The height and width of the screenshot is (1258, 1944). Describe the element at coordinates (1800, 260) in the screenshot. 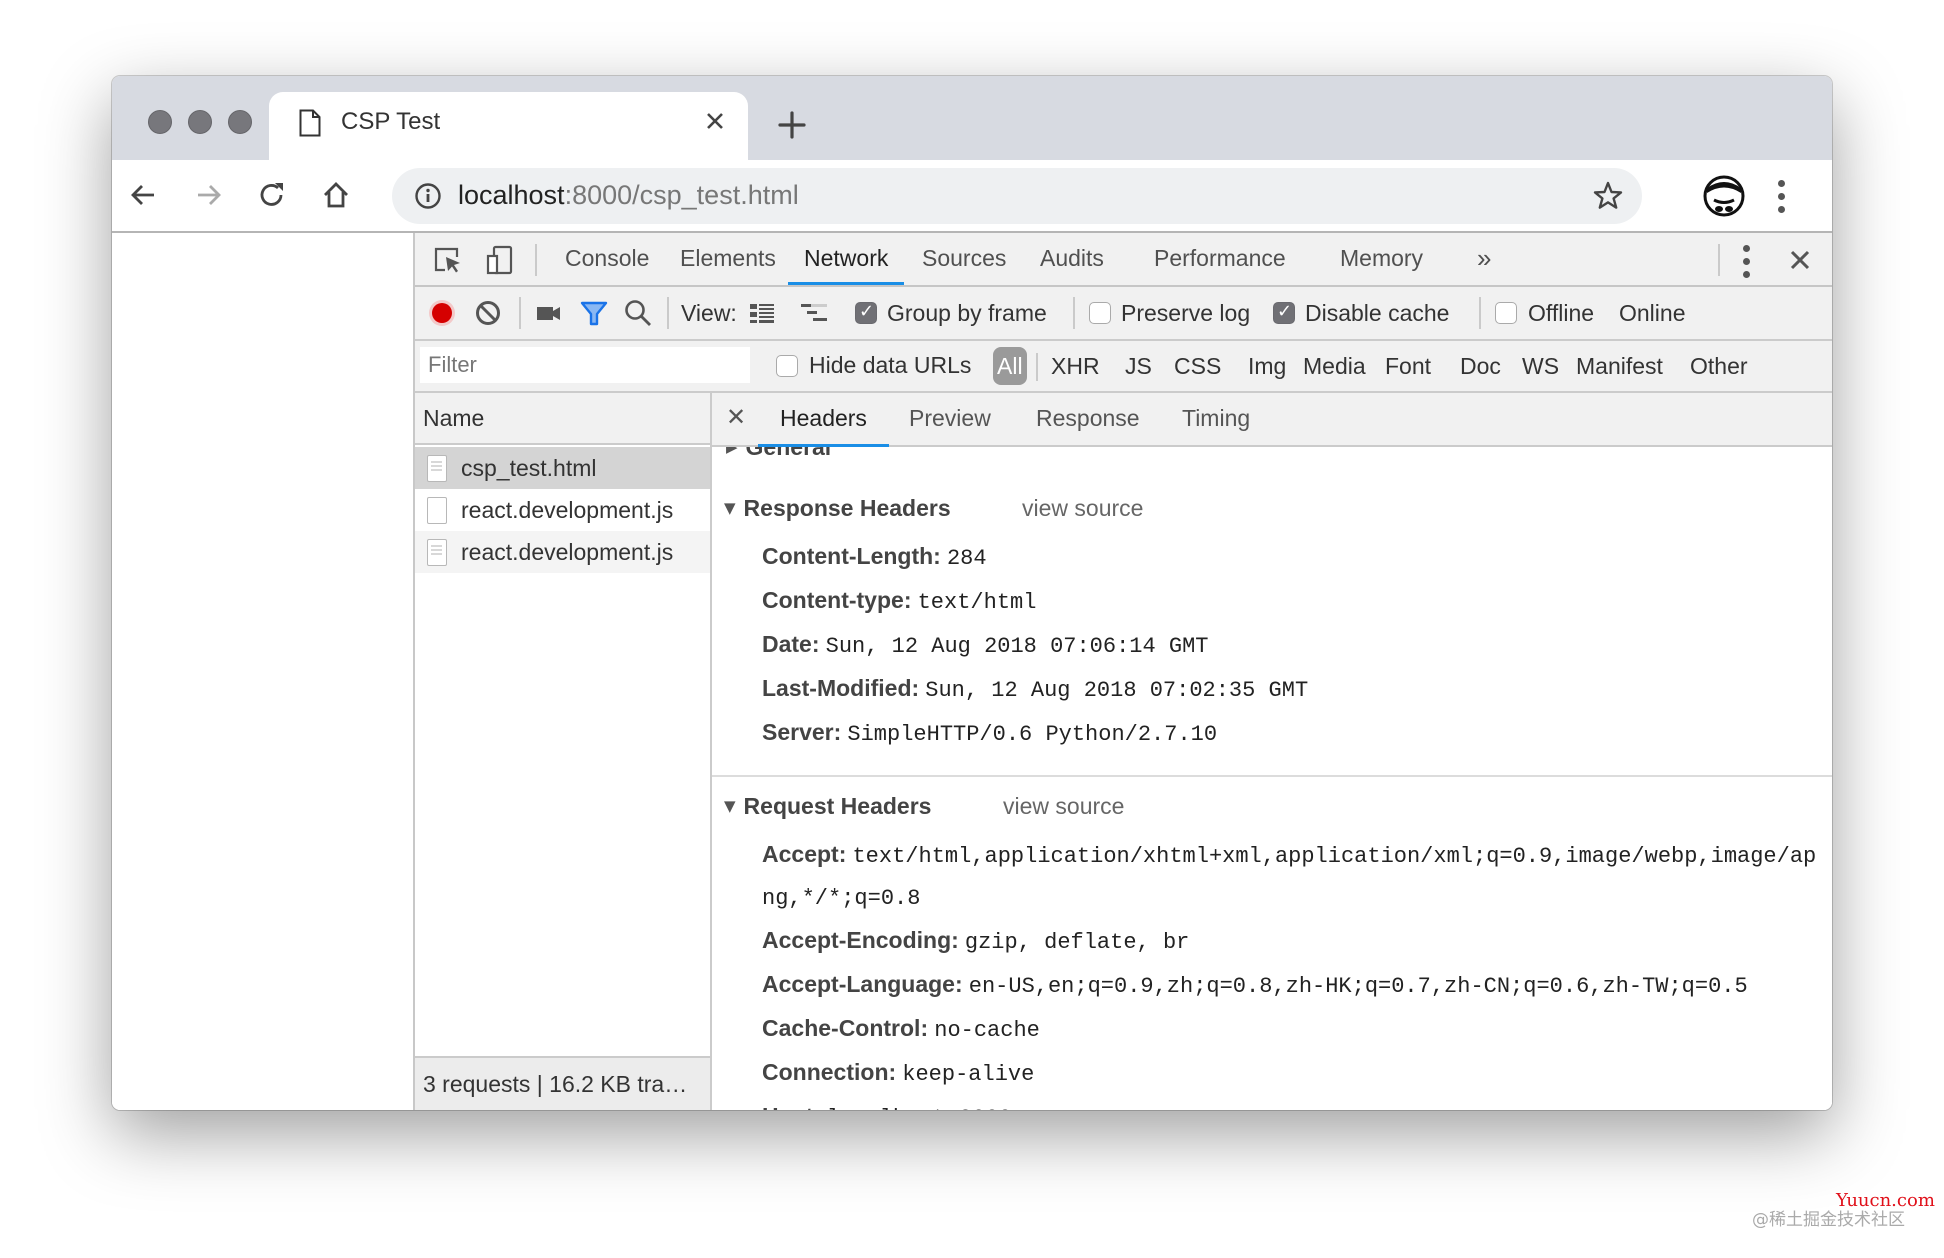

I see `close-devtools-icon` at that location.